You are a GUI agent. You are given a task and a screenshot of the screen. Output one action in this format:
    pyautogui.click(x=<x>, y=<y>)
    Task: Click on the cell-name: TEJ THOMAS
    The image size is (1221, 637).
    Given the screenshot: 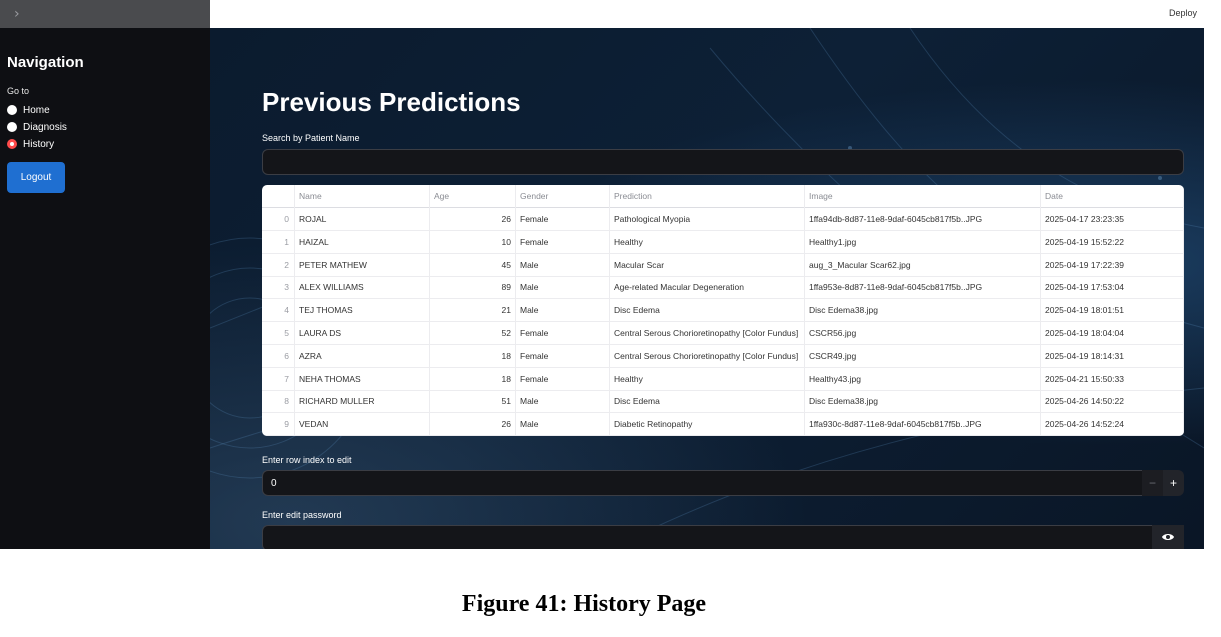 What is the action you would take?
    pyautogui.click(x=362, y=311)
    